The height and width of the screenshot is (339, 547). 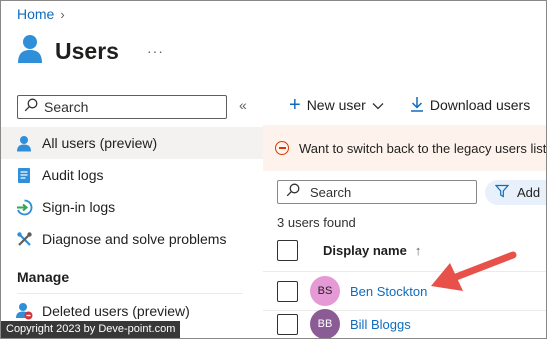 What do you see at coordinates (100, 143) in the screenshot?
I see `sidebar-item-label: All users (preview)` at bounding box center [100, 143].